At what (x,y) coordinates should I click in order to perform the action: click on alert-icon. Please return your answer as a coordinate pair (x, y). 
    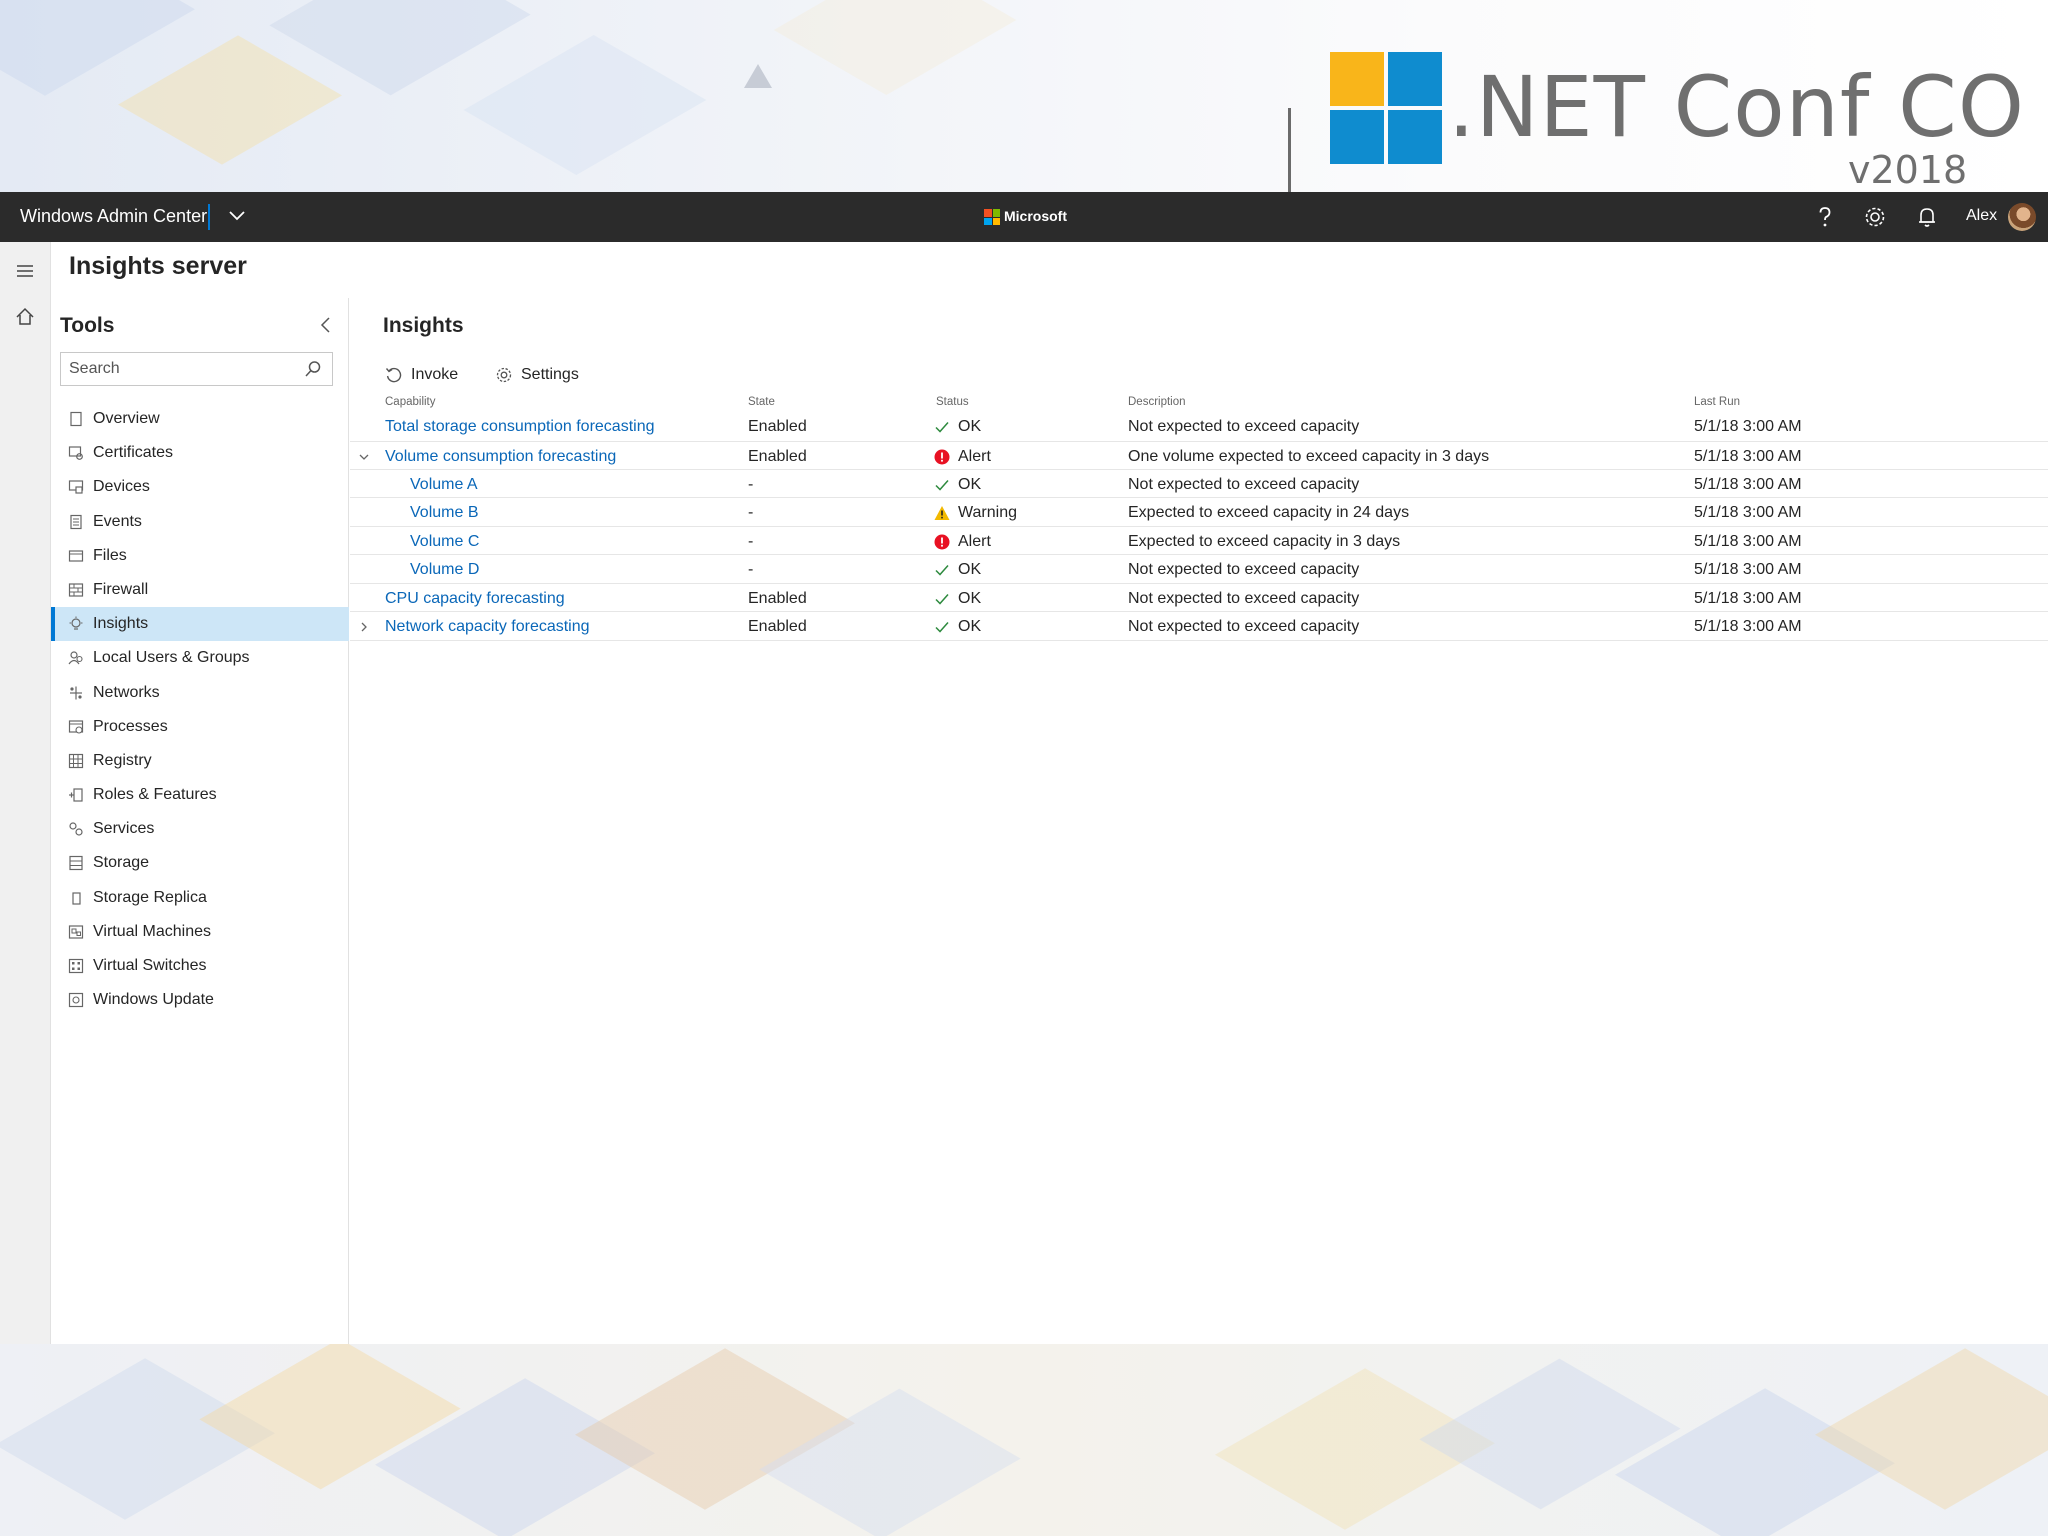
    Looking at the image, I should click on (942, 457).